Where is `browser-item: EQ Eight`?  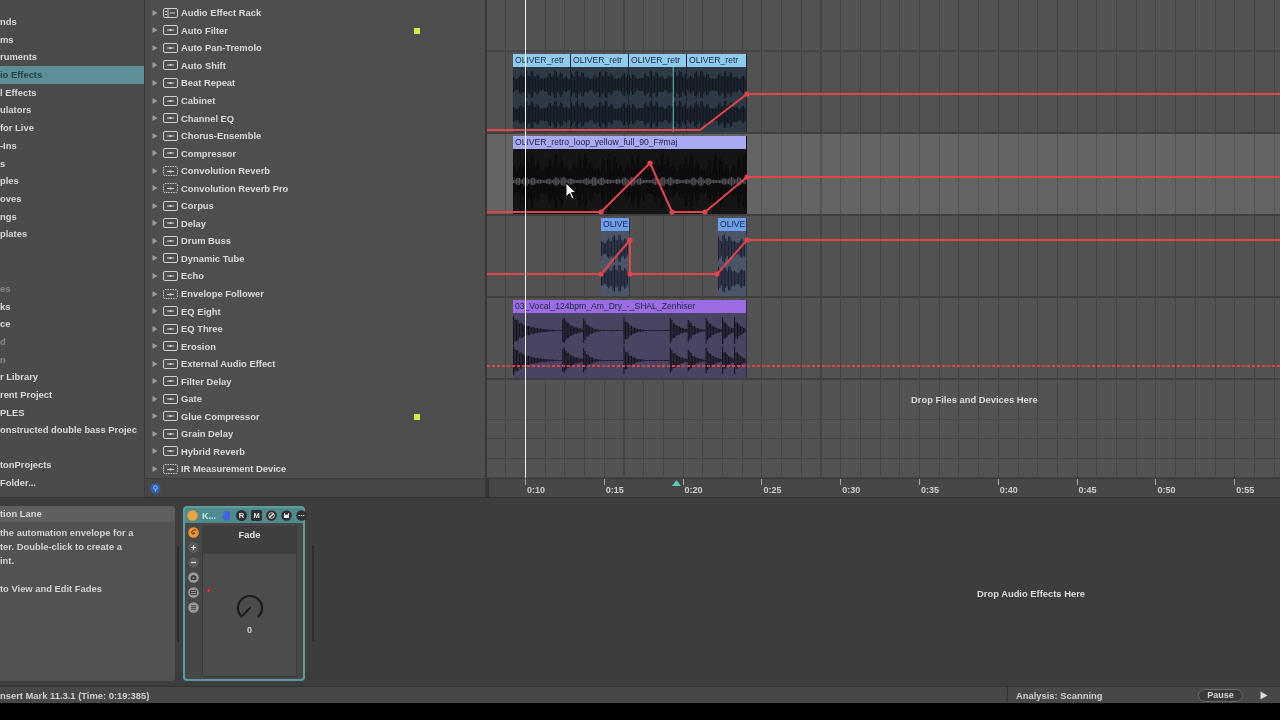
browser-item: EQ Eight is located at coordinates (201, 311).